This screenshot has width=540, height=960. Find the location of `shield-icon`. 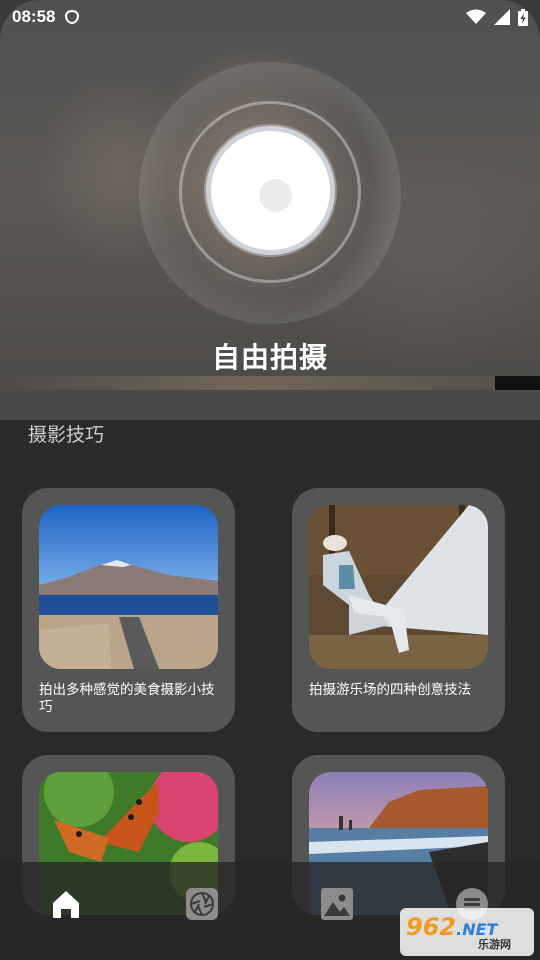

shield-icon is located at coordinates (72, 17).